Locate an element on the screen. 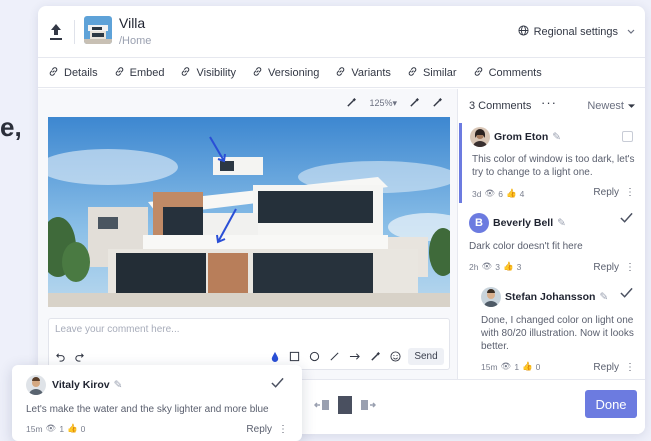  tab-versioning: Versioning is located at coordinates (285, 73).